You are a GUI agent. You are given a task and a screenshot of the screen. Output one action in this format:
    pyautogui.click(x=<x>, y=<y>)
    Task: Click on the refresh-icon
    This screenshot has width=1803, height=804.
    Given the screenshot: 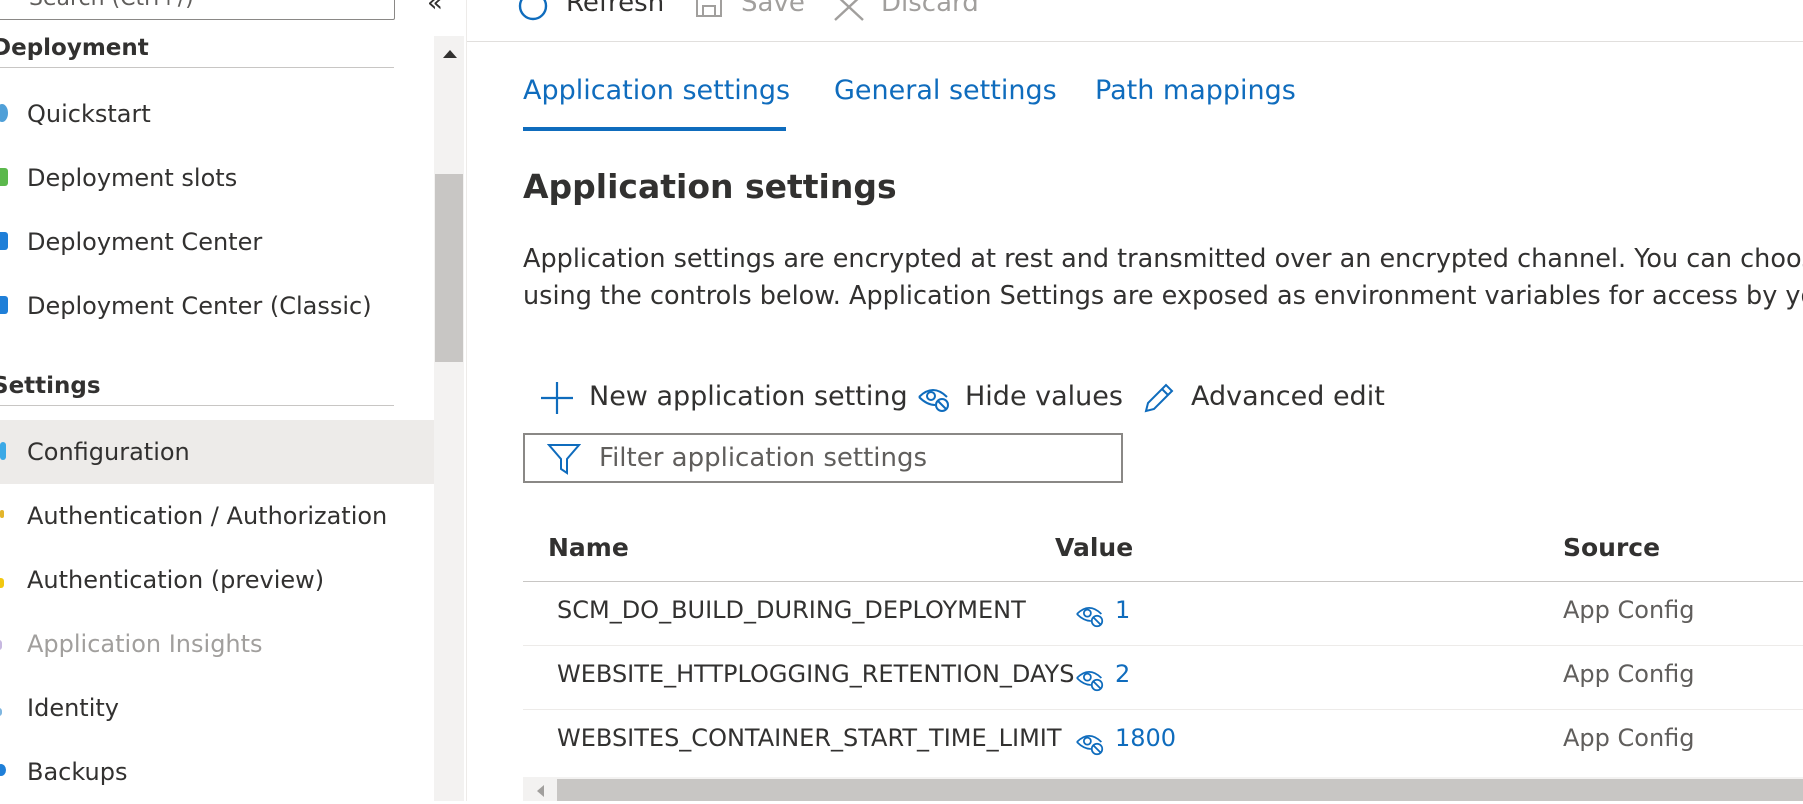 What is the action you would take?
    pyautogui.click(x=533, y=15)
    